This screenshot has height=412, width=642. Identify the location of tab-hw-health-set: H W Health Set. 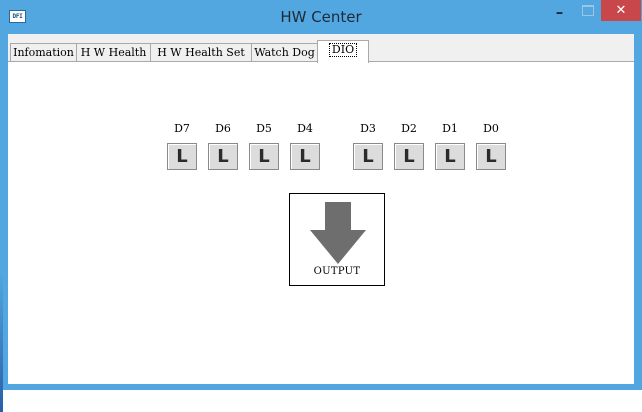
(201, 52).